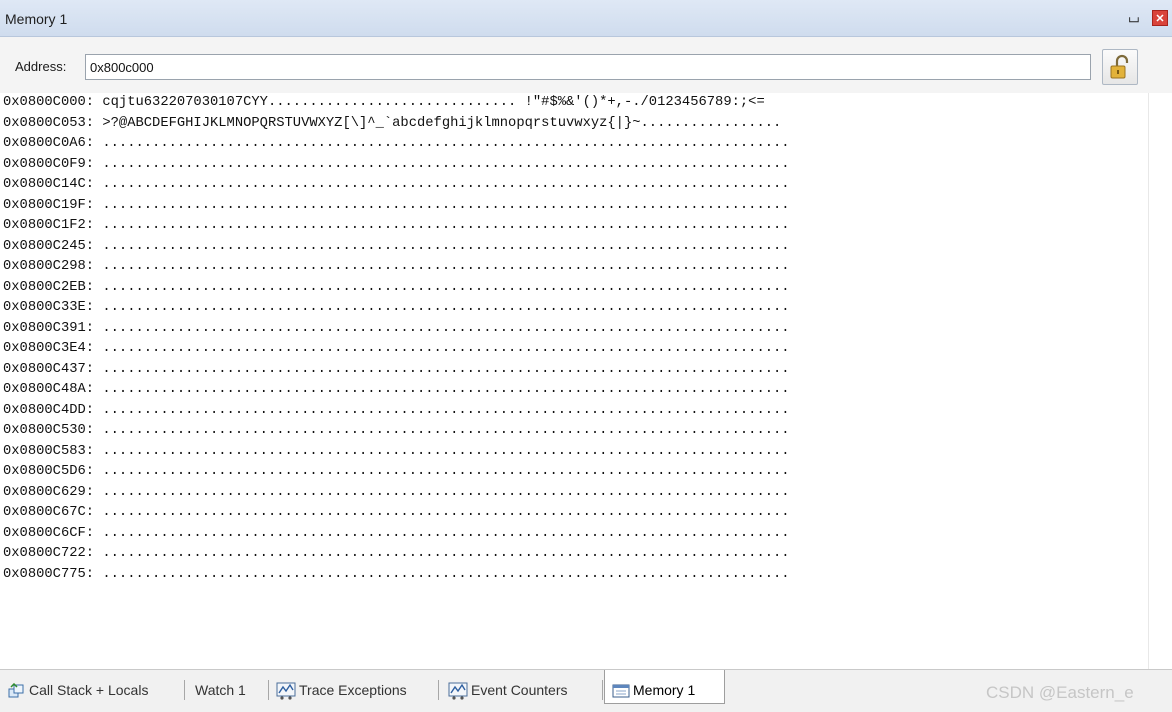 The height and width of the screenshot is (712, 1172). Describe the element at coordinates (49, 287) in the screenshot. I see `memory-address: 0x0800C2EB:` at that location.